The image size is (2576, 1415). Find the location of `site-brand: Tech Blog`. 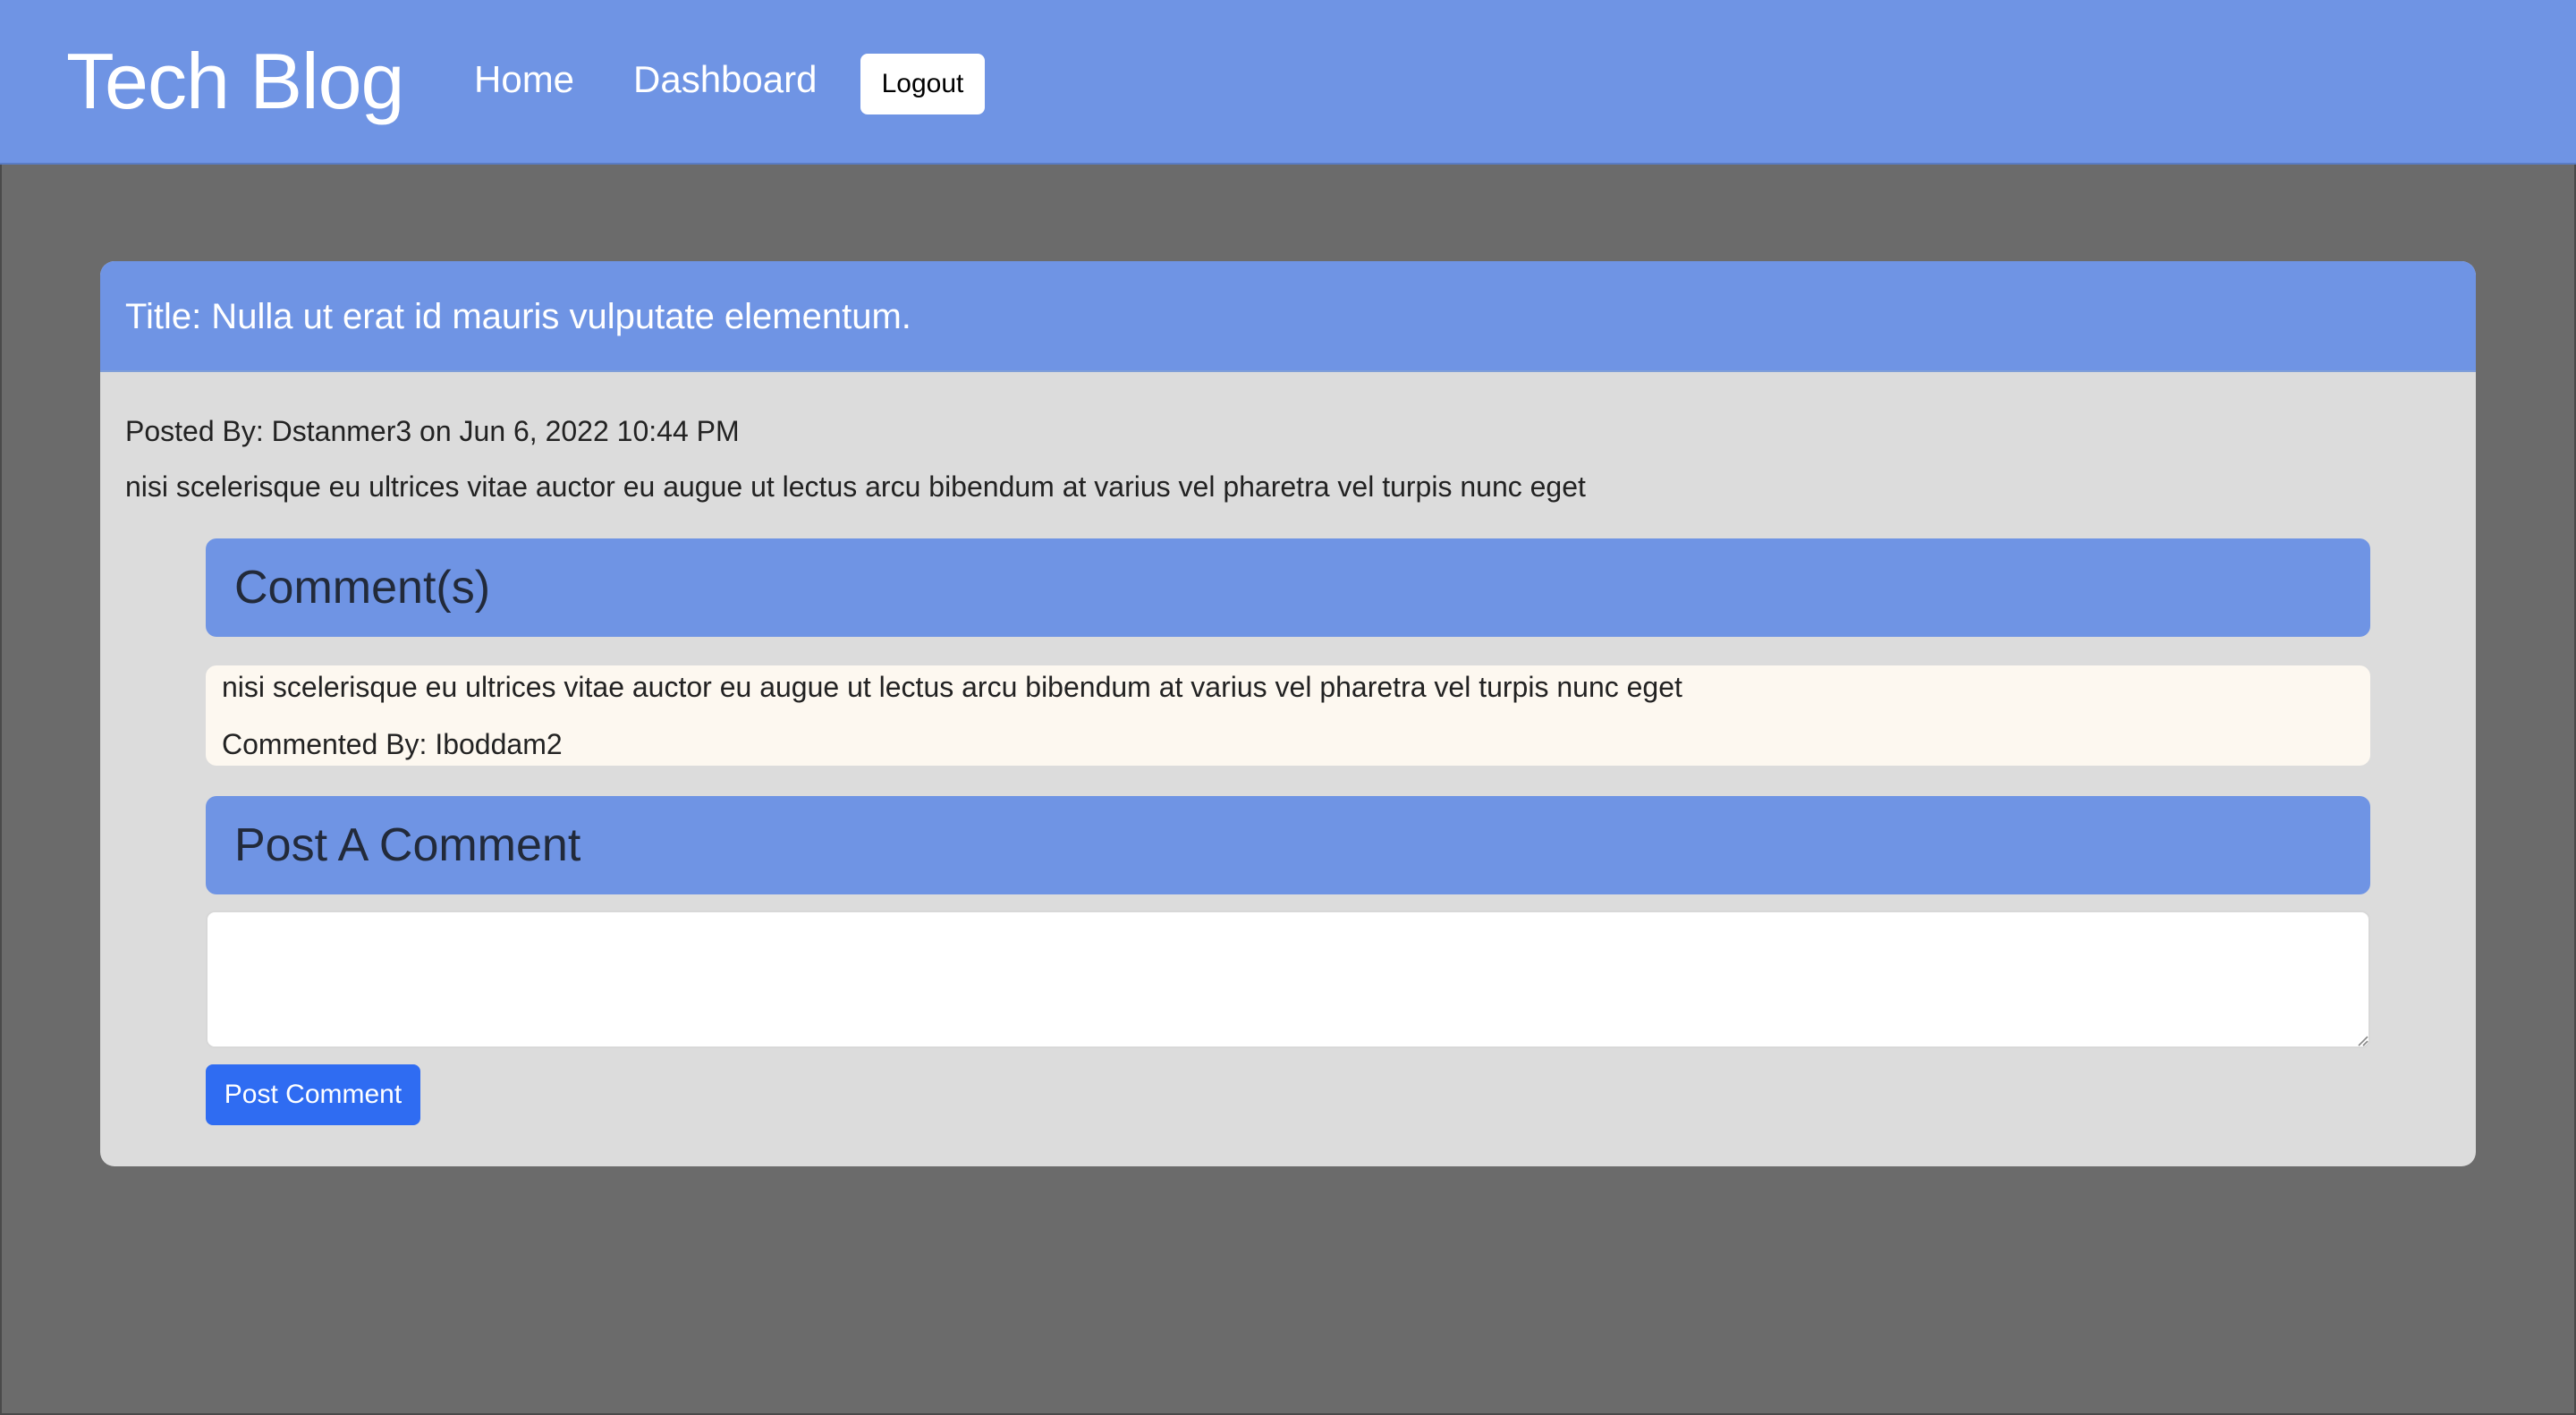

site-brand: Tech Blog is located at coordinates (235, 82).